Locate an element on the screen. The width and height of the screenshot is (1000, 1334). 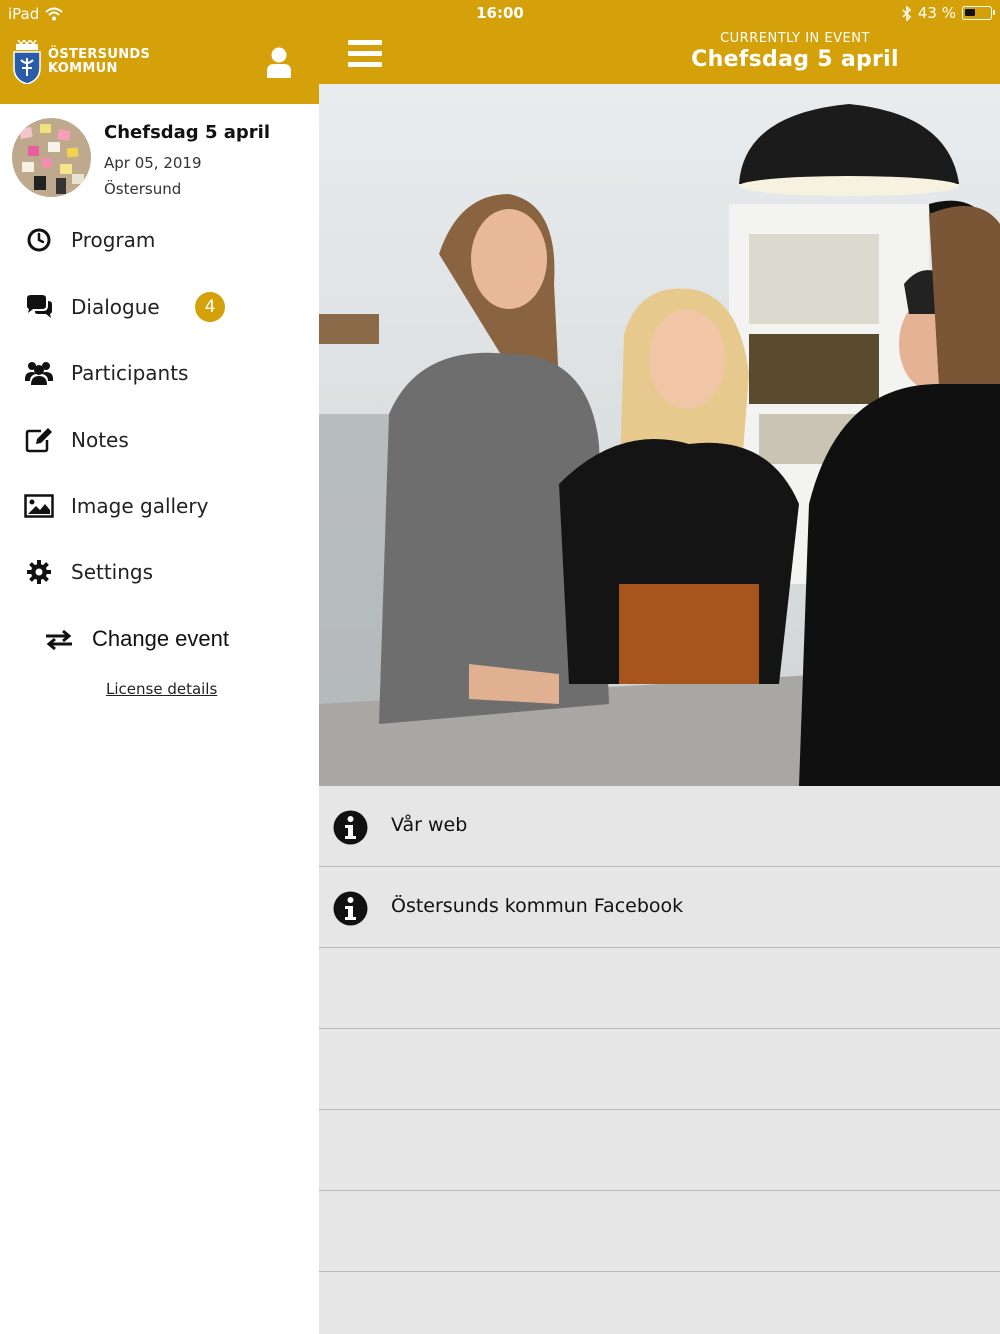
user-profile-button is located at coordinates (279, 62).